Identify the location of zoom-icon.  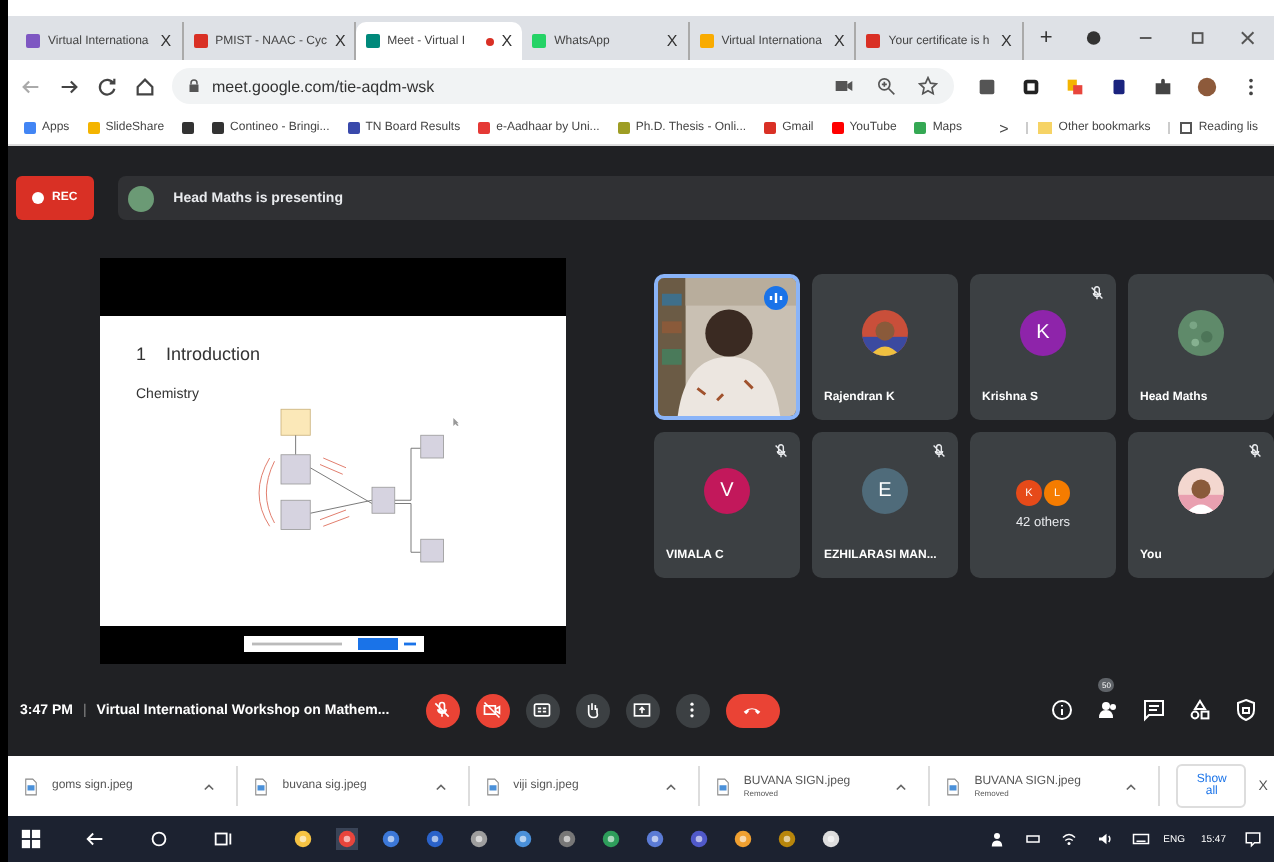
(886, 86).